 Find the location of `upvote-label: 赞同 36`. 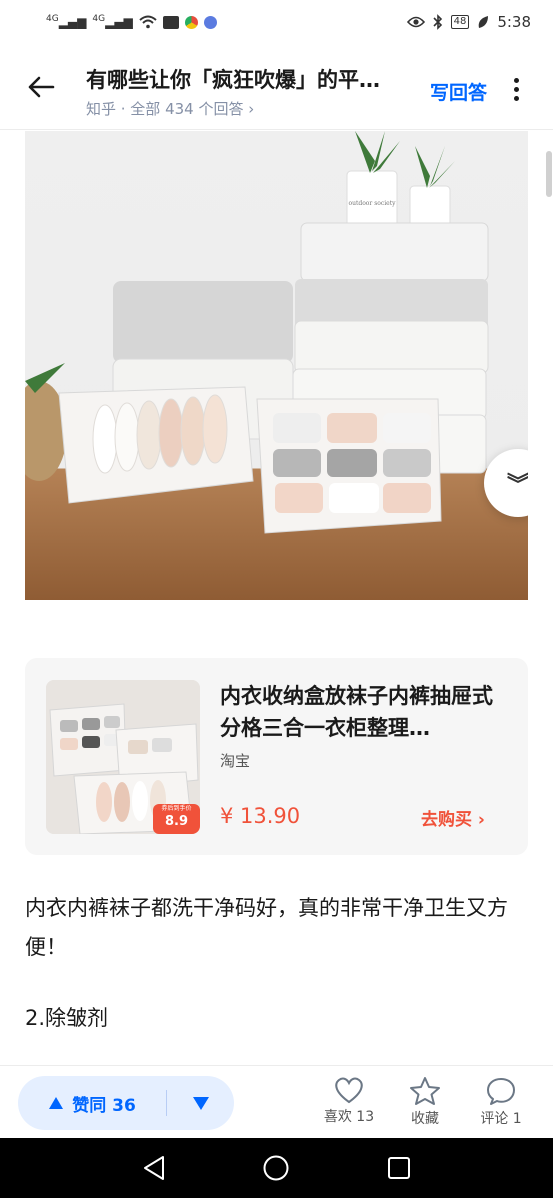

upvote-label: 赞同 36 is located at coordinates (104, 1105).